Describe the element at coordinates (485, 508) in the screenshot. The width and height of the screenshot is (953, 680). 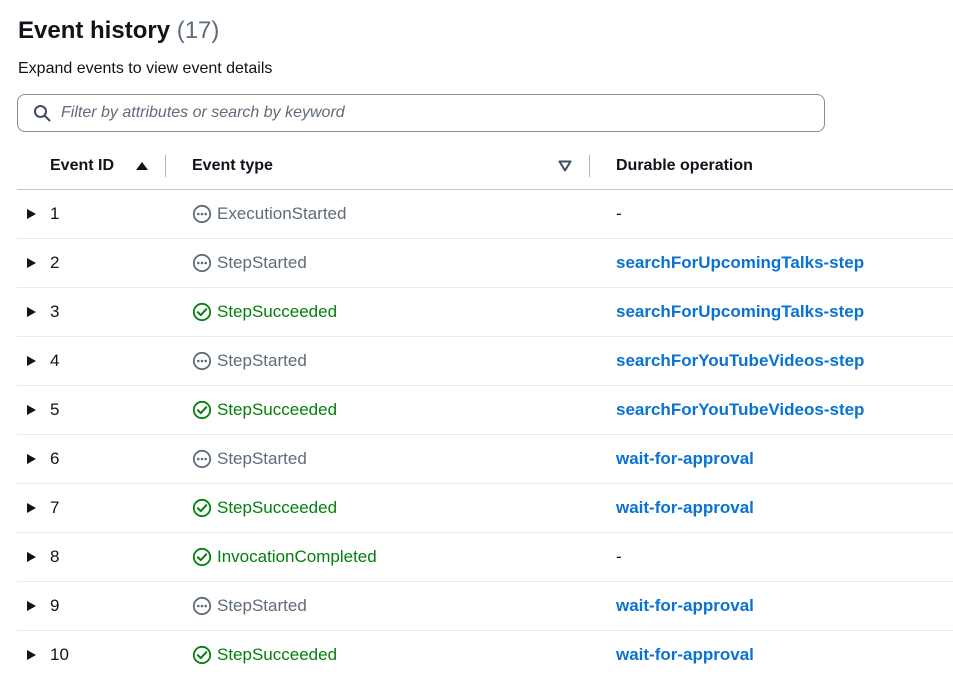
I see `table-row: 7 StepSucceeded wait-for-approval` at that location.